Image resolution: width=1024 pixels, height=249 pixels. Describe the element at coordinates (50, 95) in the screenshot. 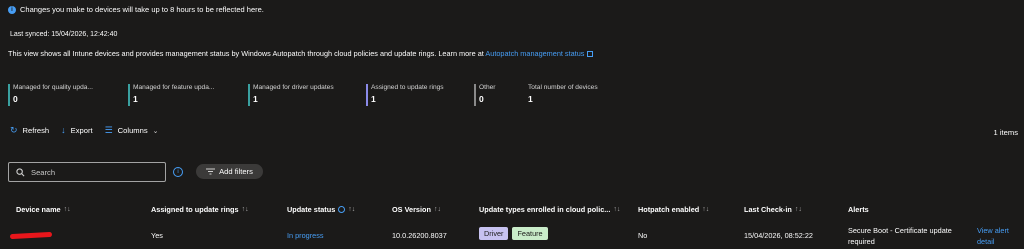

I see `stat-quality: Managed for quality upda... 0` at that location.